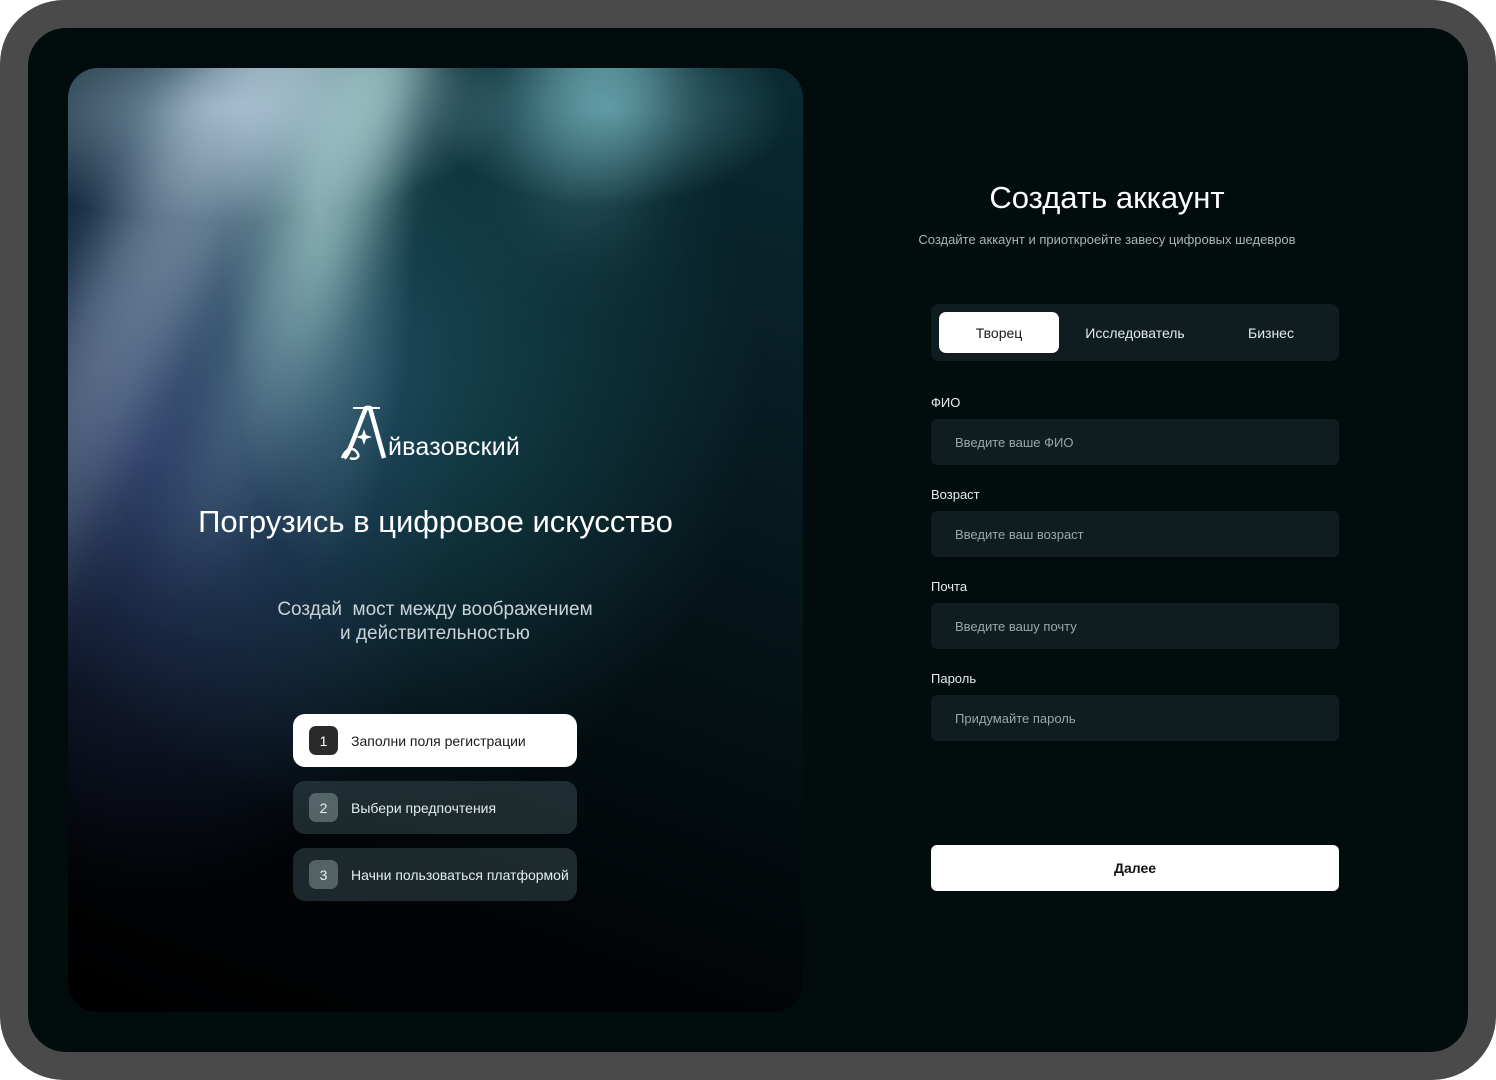 This screenshot has height=1080, width=1496. What do you see at coordinates (1135, 718) in the screenshot?
I see `password-input` at bounding box center [1135, 718].